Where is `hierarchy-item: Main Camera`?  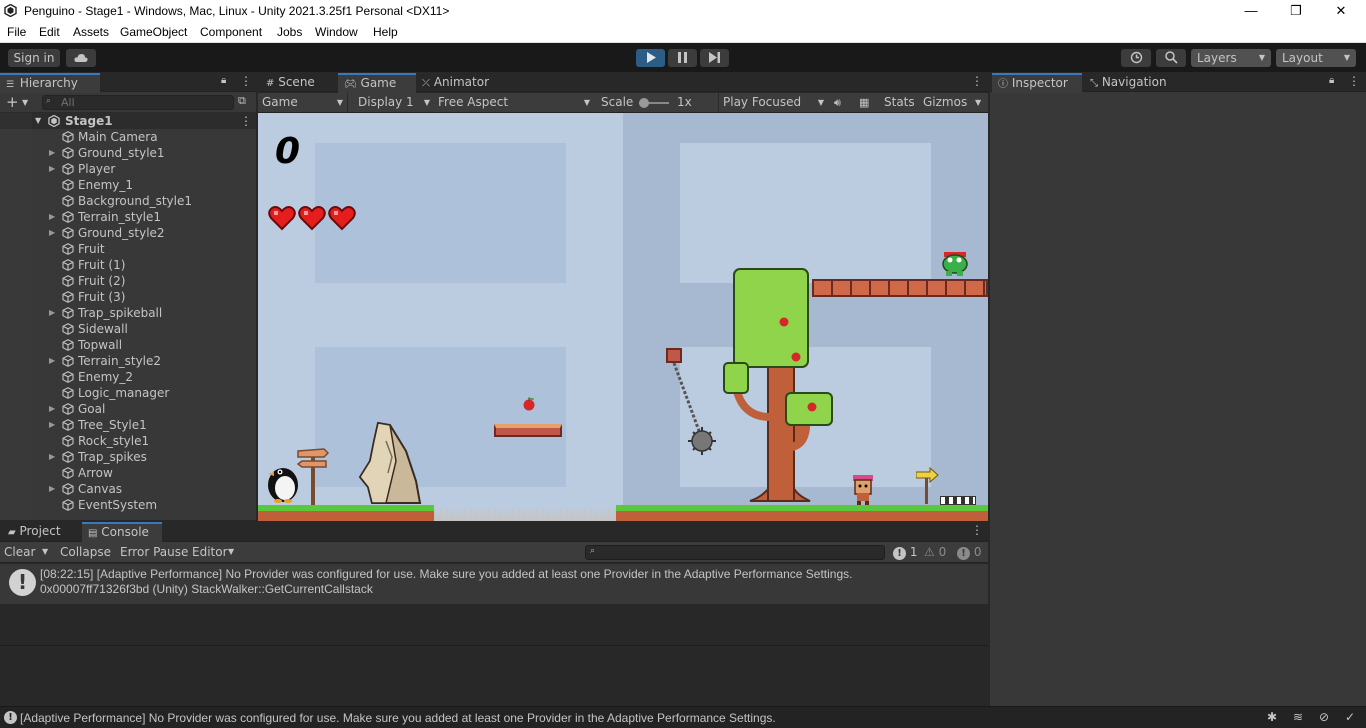
hierarchy-item: Main Camera is located at coordinates (128, 137).